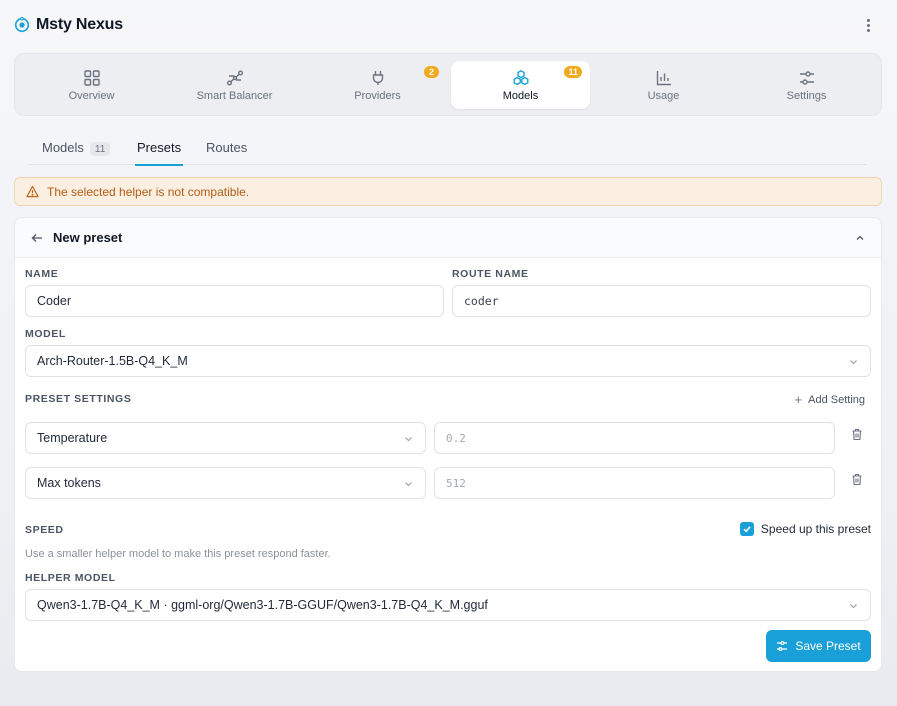 The image size is (897, 706). I want to click on bar-chart-icon, so click(663, 77).